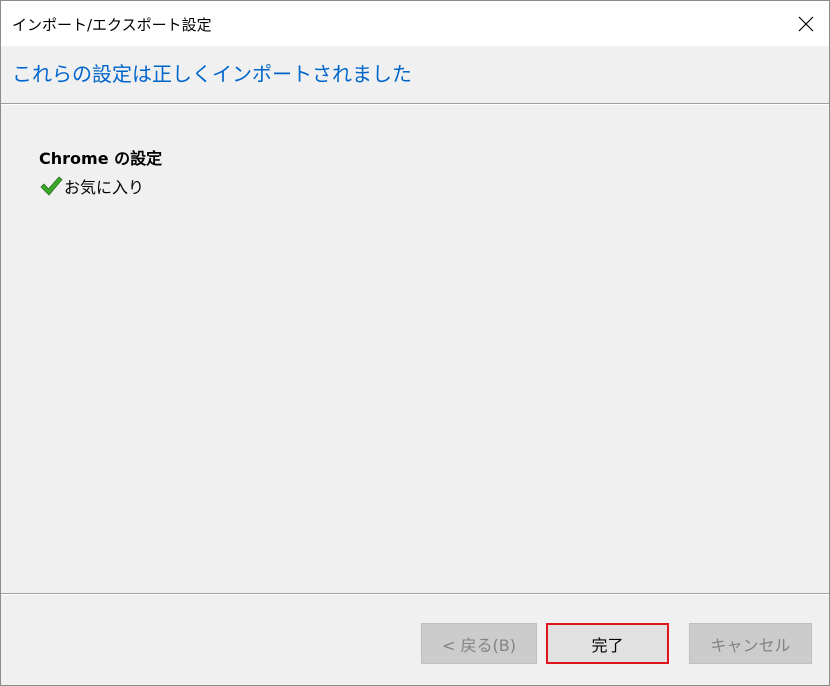 The height and width of the screenshot is (686, 830). I want to click on title-bar: インポート/エクスポート設定, so click(415, 23).